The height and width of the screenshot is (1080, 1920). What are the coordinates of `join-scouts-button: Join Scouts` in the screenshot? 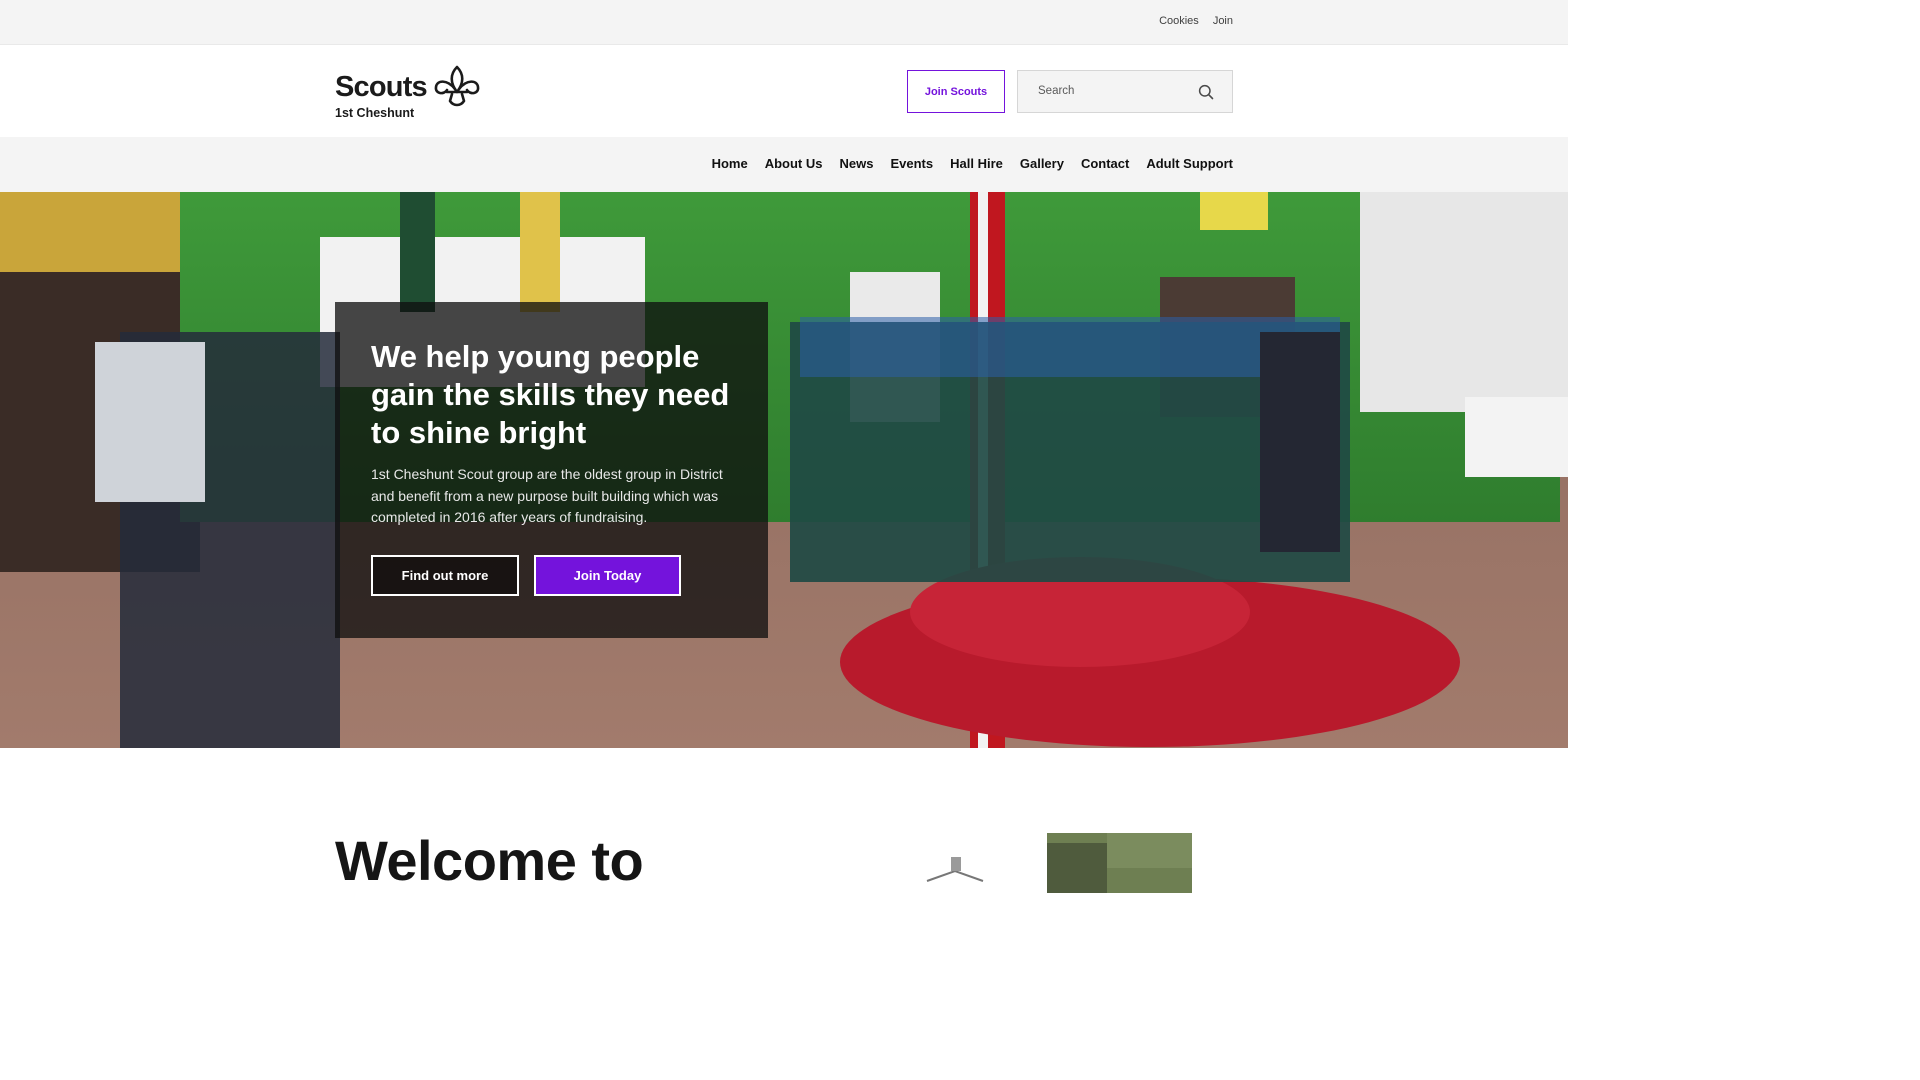 It's located at (956, 91).